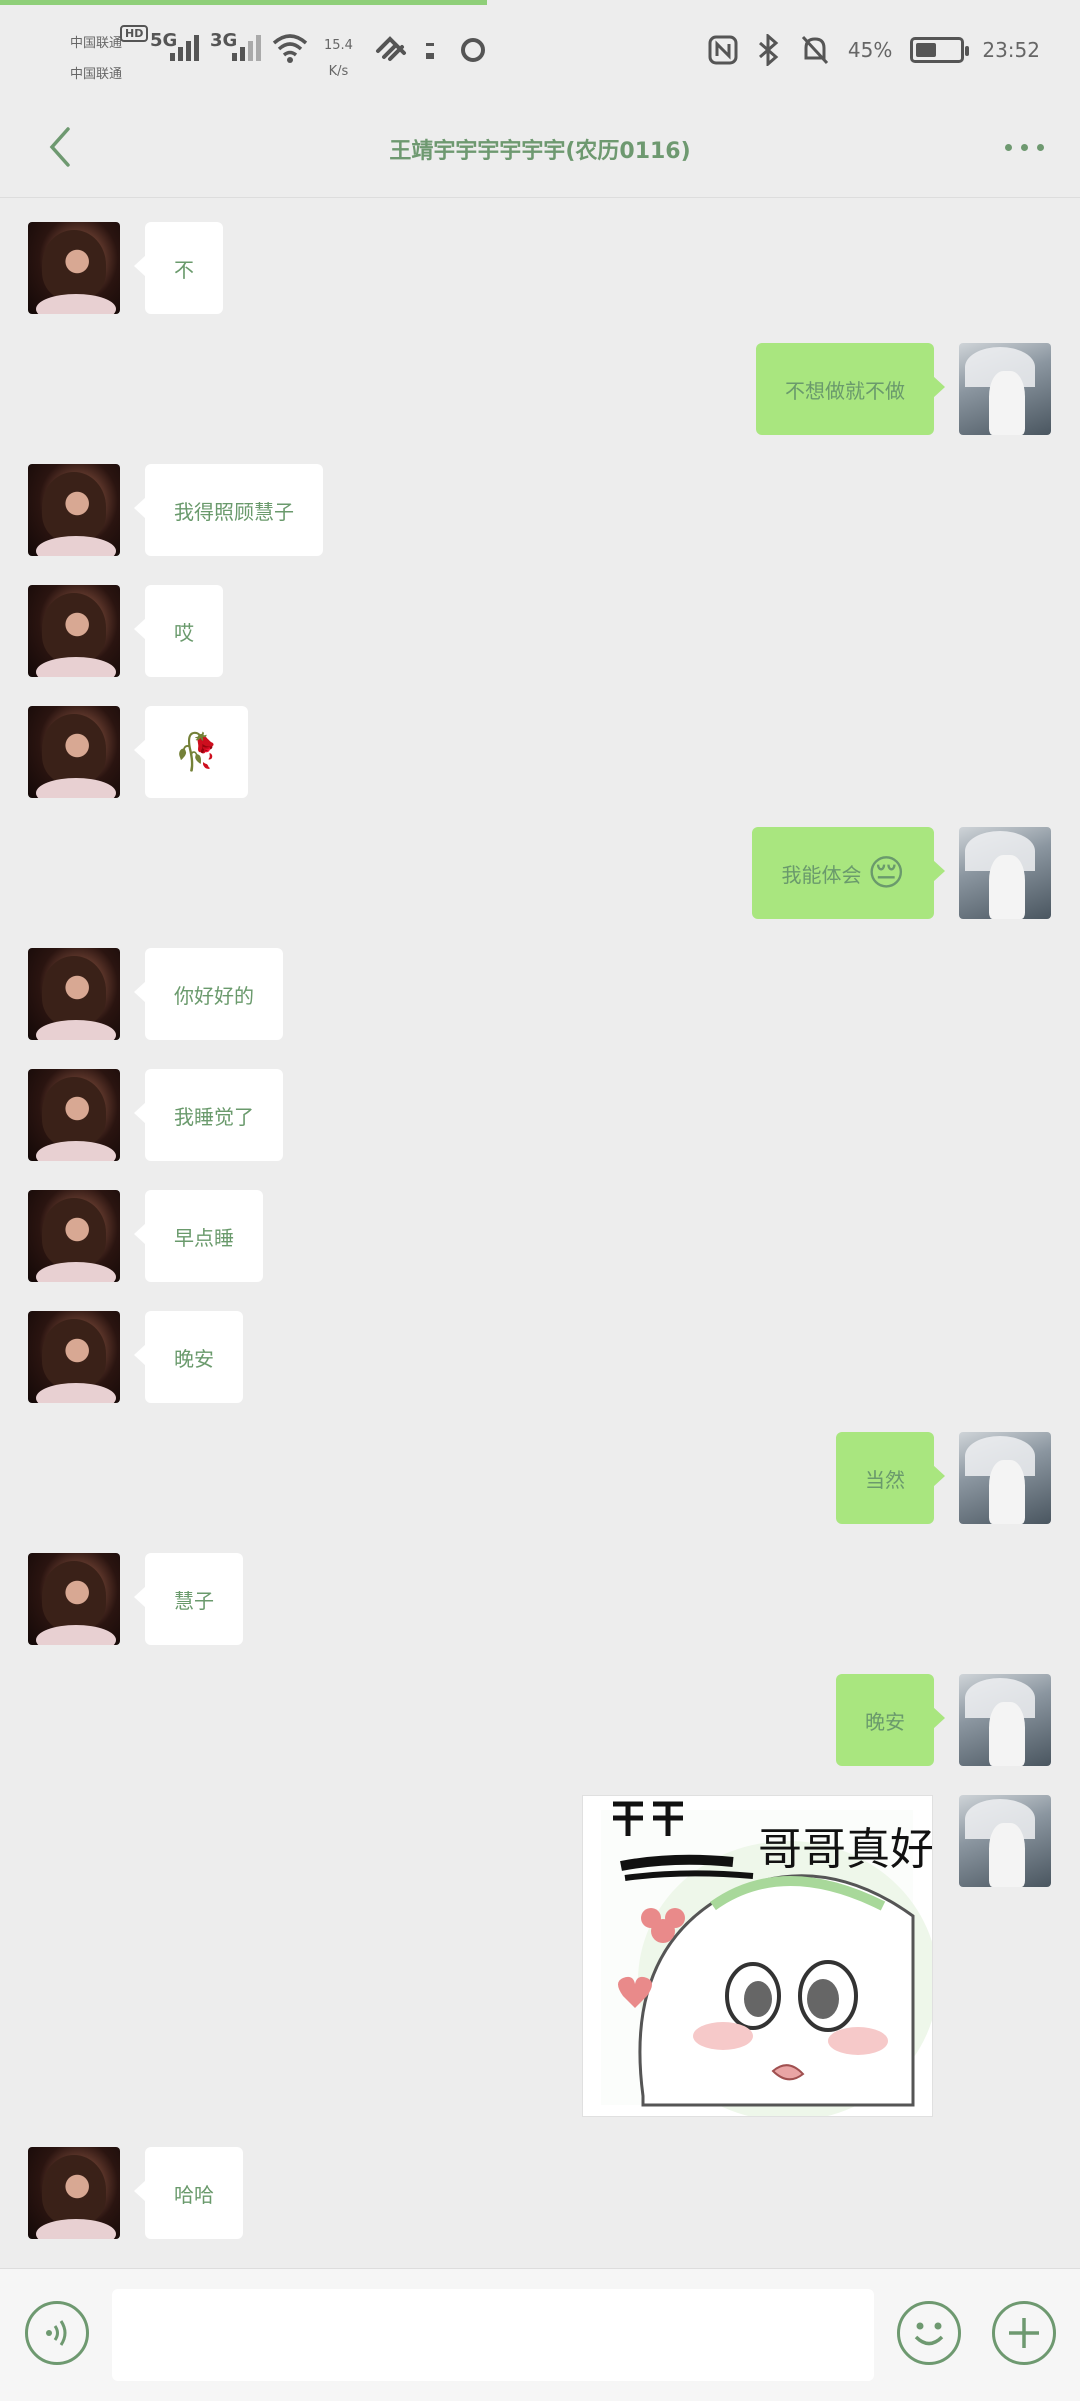 The image size is (1080, 2401). Describe the element at coordinates (821, 874) in the screenshot. I see `message-text: 我能体会` at that location.